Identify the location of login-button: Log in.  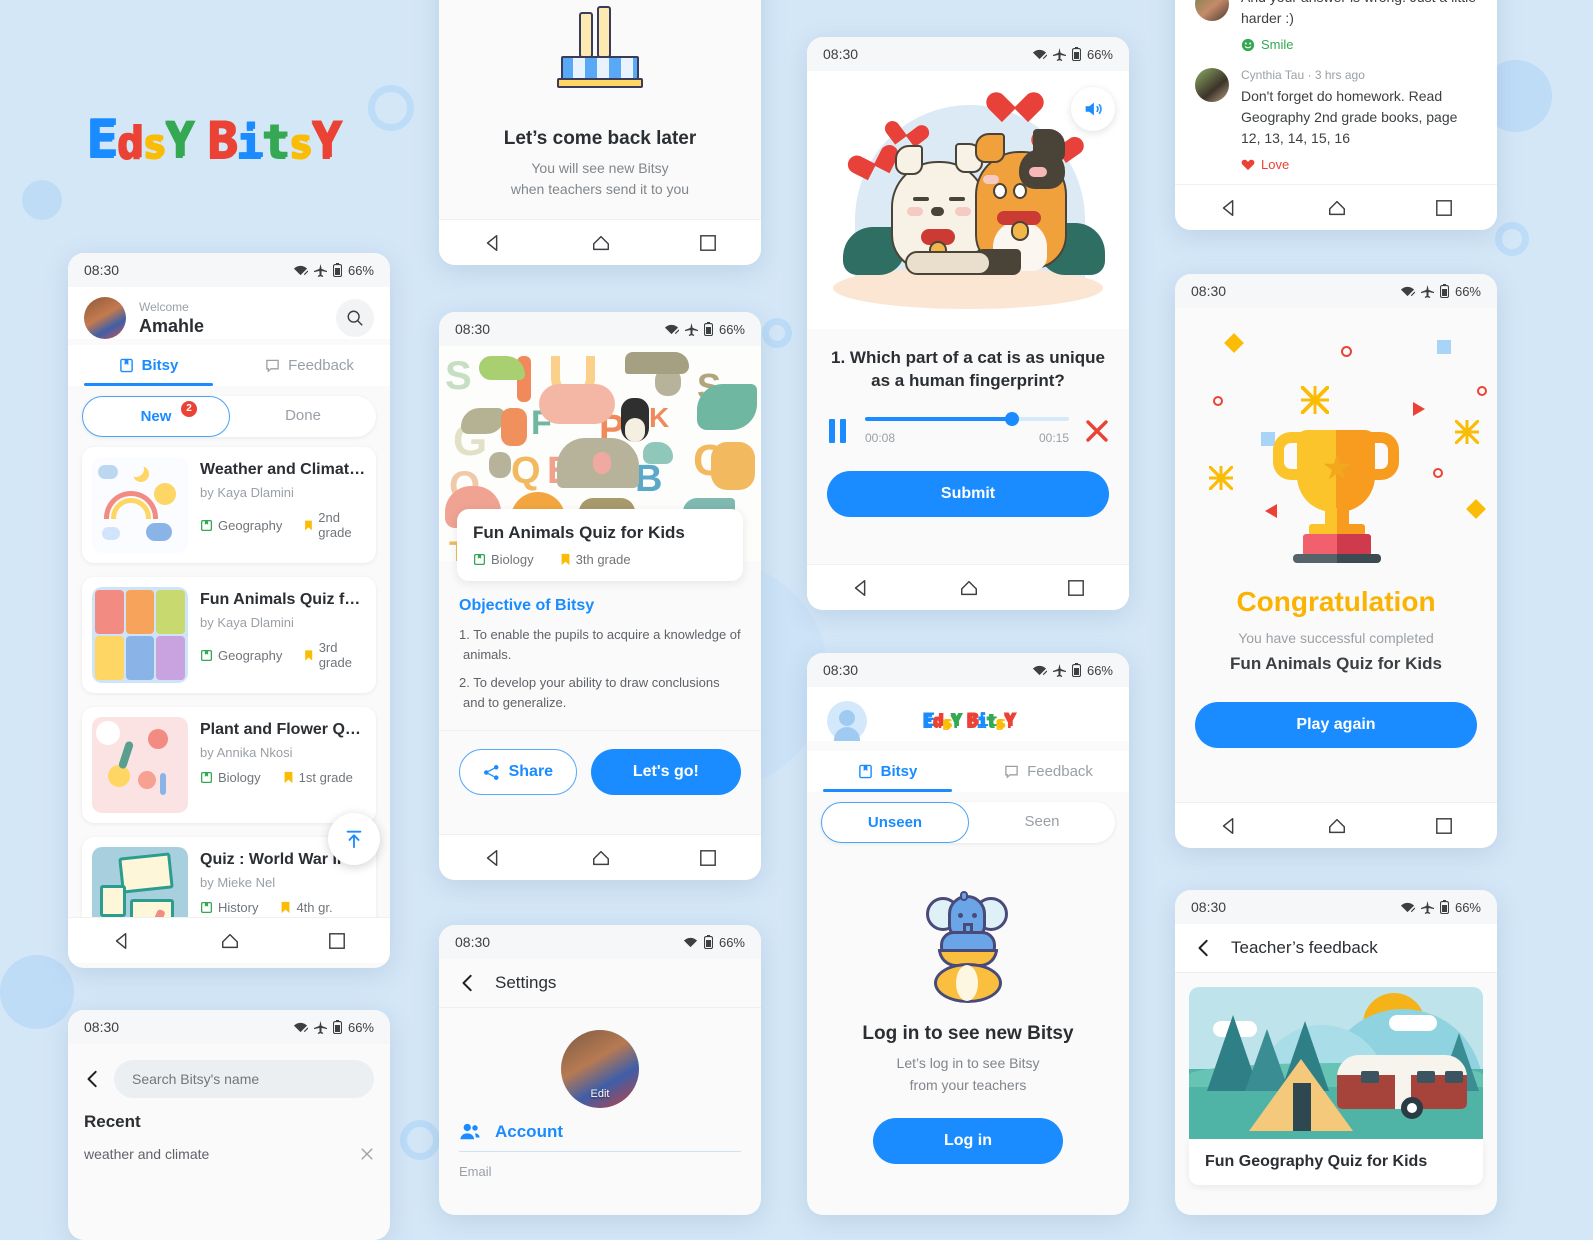
(968, 1141).